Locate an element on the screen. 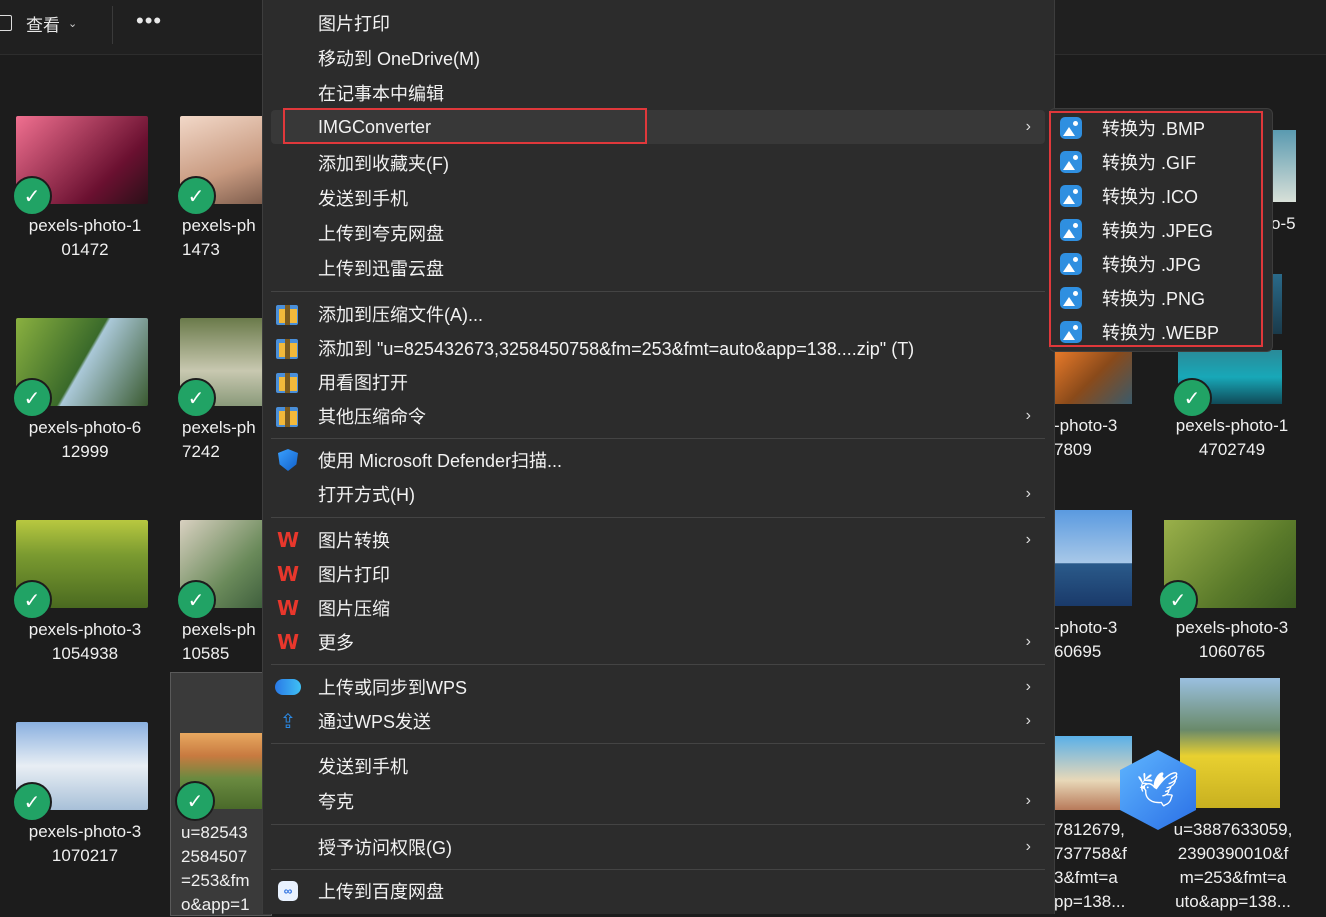 The image size is (1326, 917). menu-item-label: 上传到迅雷云盘 is located at coordinates (381, 269).